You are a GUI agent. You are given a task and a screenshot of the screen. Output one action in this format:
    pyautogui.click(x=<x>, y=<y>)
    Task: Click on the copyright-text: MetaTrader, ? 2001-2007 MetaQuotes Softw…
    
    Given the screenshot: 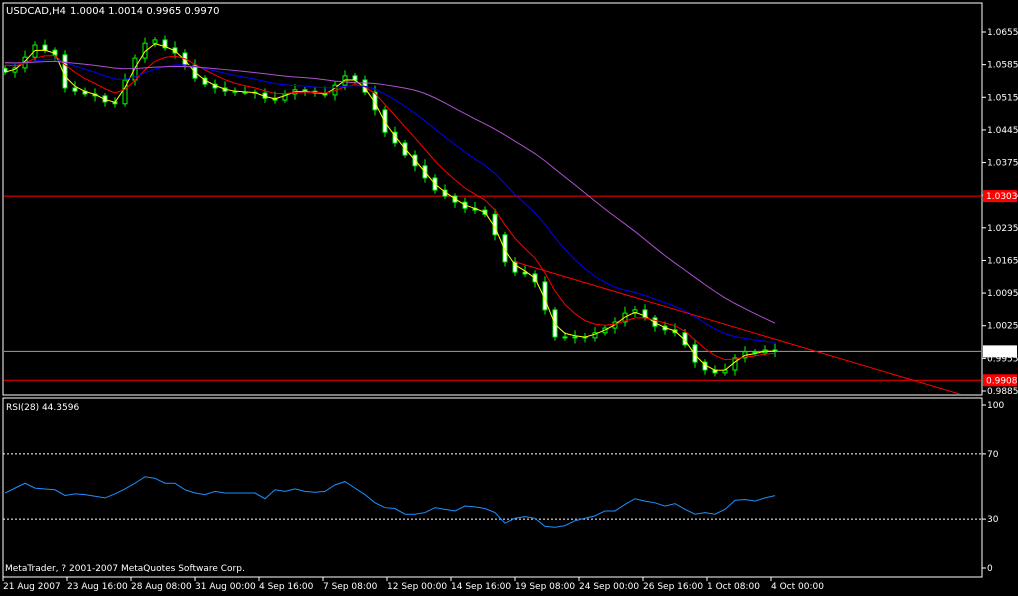 What is the action you would take?
    pyautogui.click(x=125, y=569)
    